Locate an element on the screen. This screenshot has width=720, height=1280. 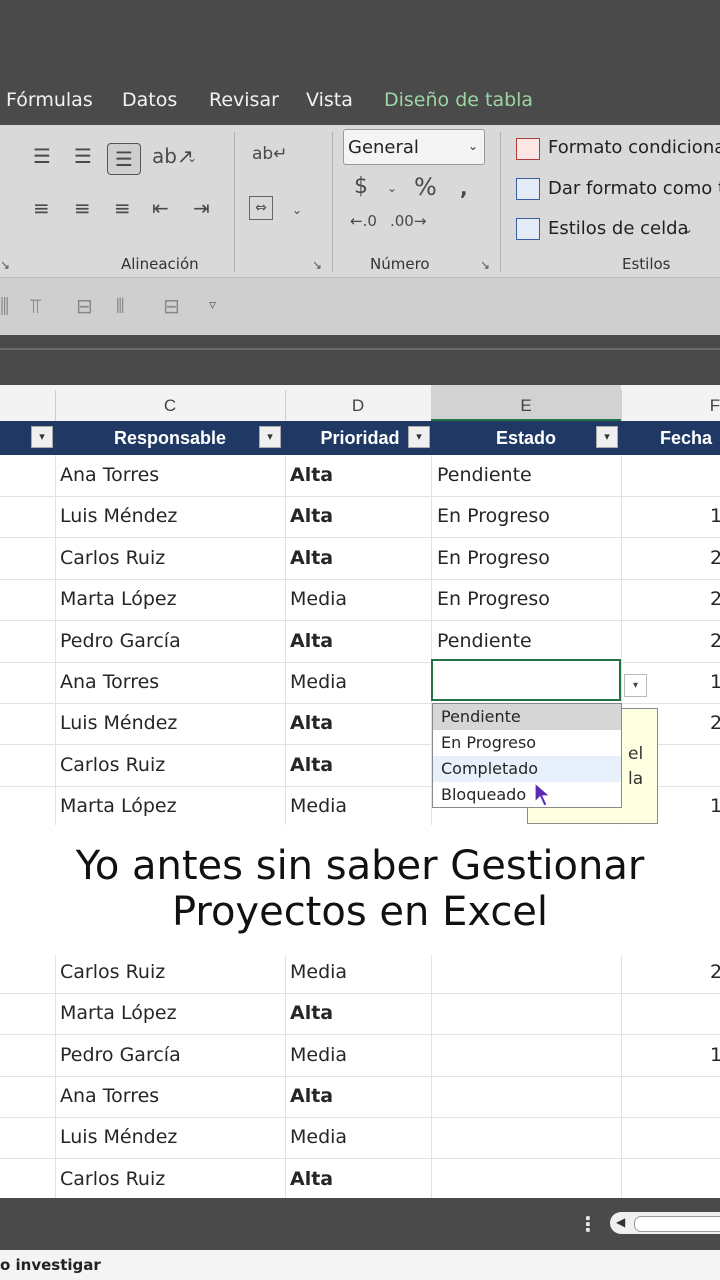
more-options-icon: ▿ is located at coordinates (212, 305).